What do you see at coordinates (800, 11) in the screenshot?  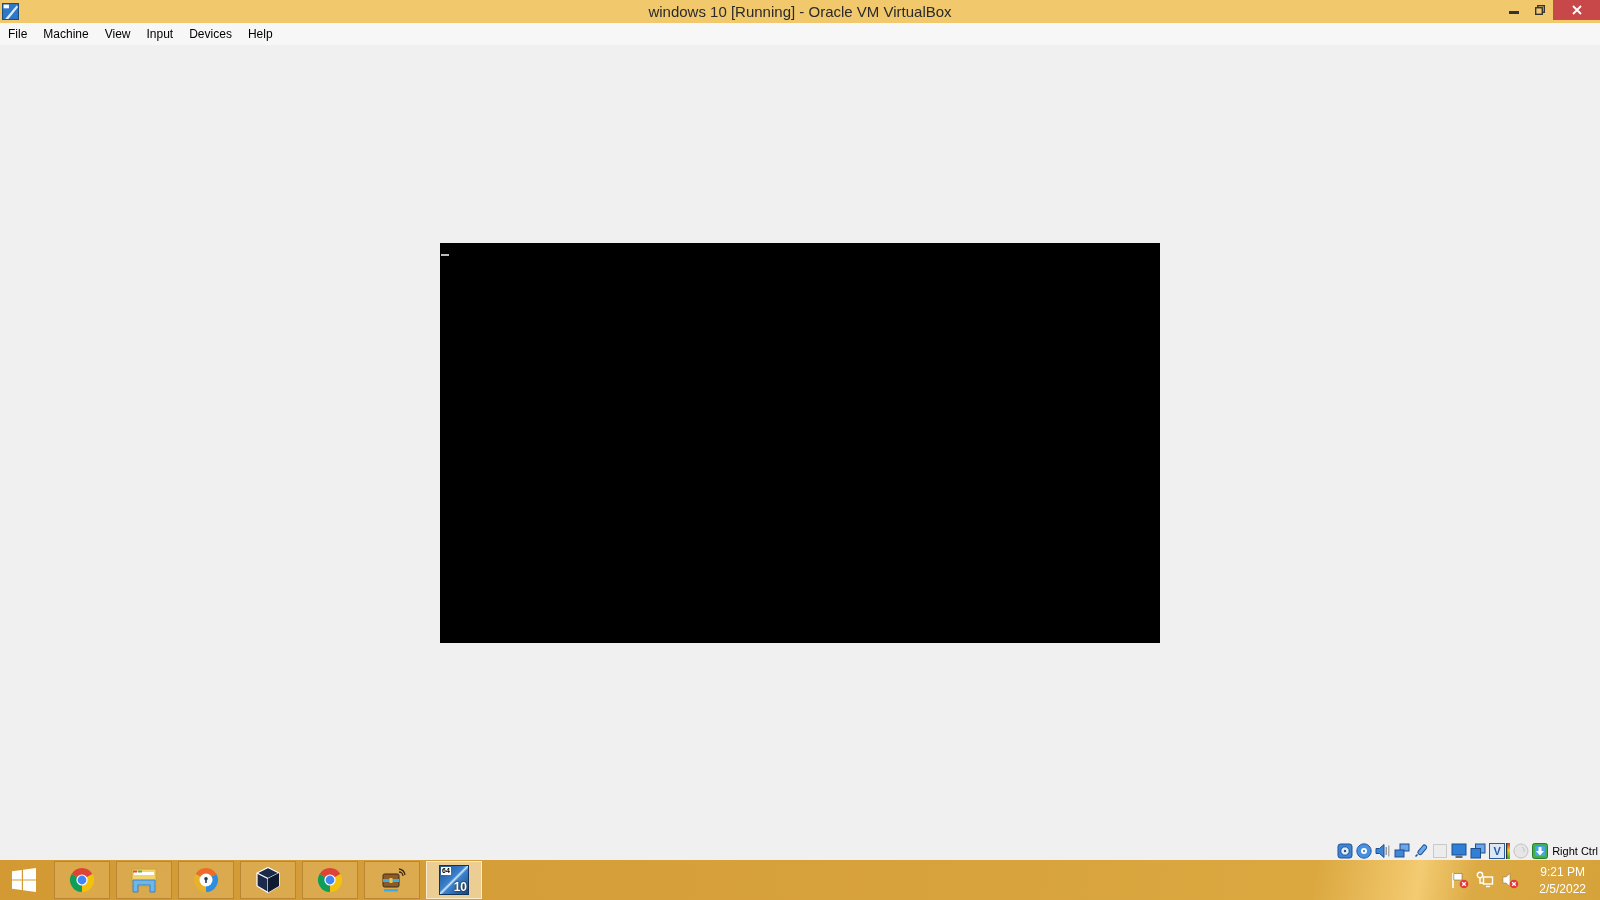 I see `window-title: windows 10 [Running] - Oracle VM VirtualBox` at bounding box center [800, 11].